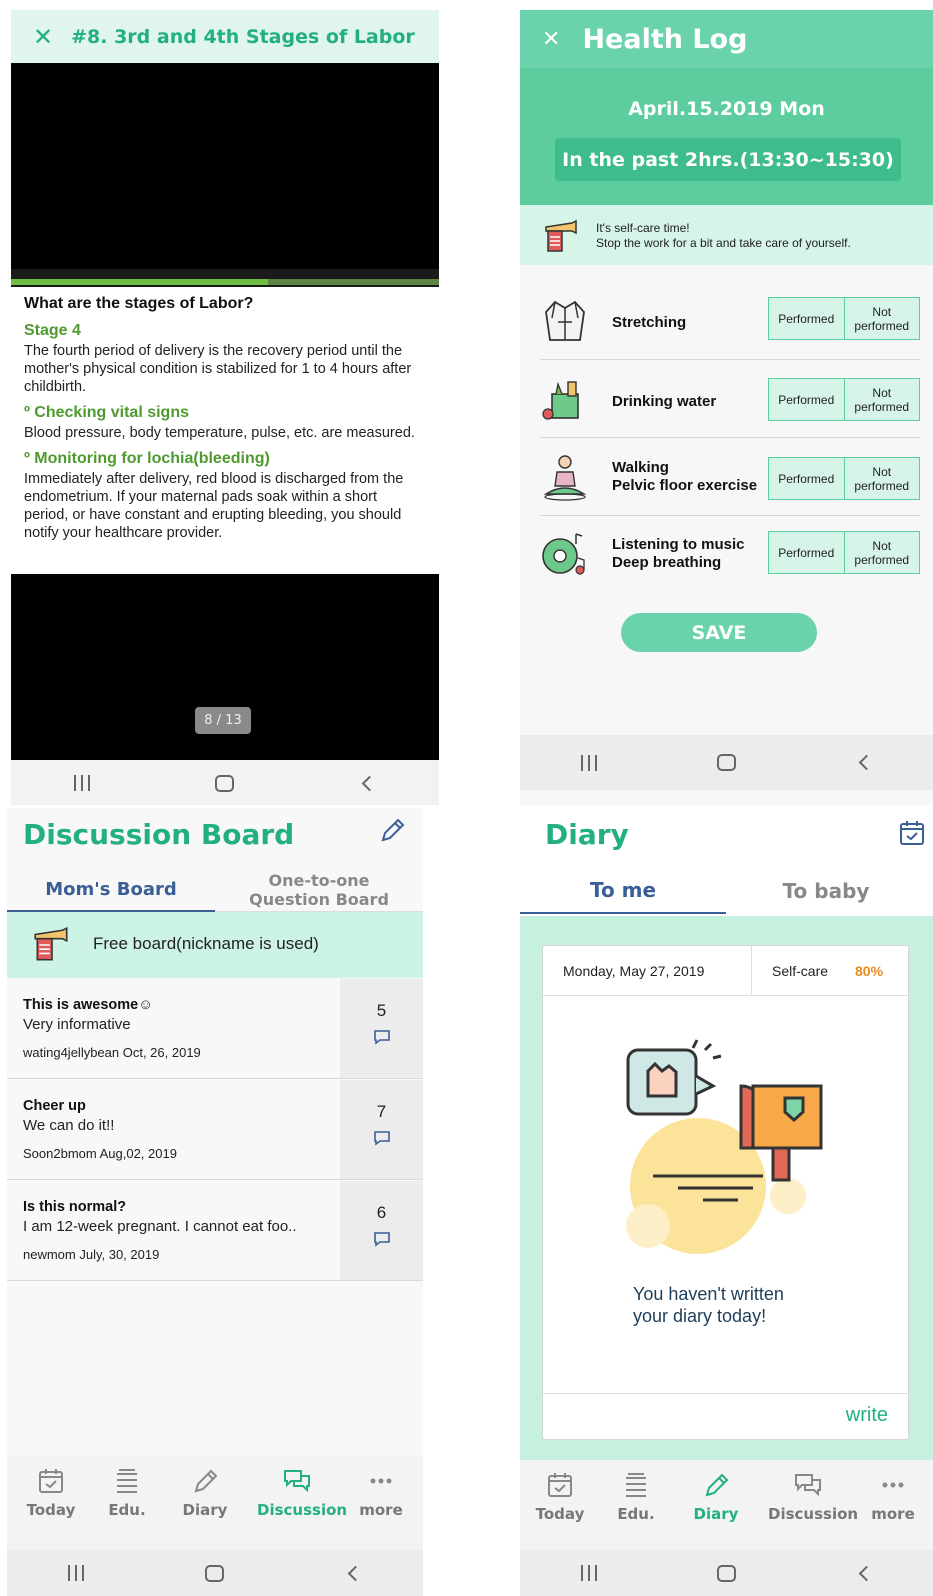 The width and height of the screenshot is (933, 1596). I want to click on post-meta: wating4jellybean Oct, 26, 2019, so click(112, 1052).